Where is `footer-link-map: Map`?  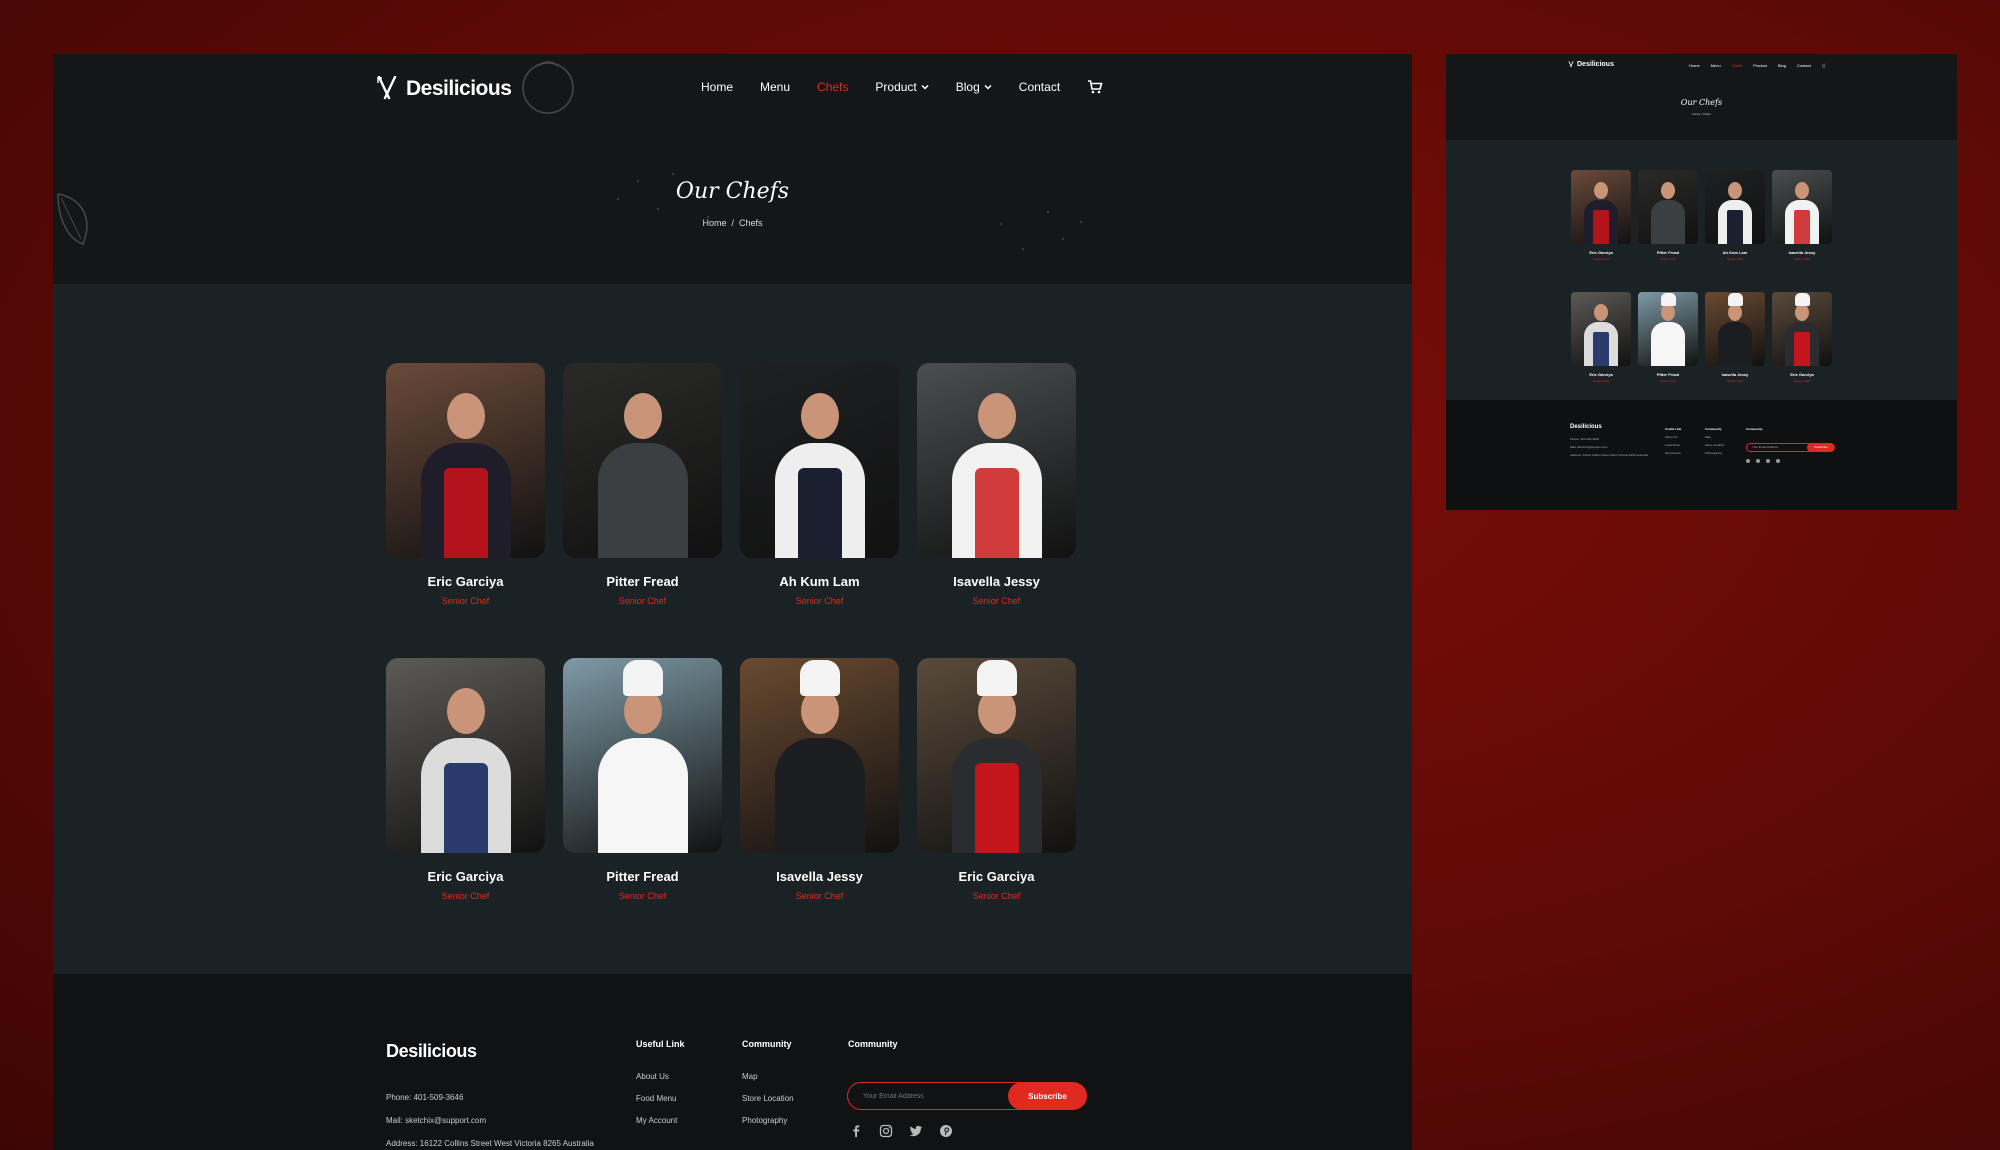 footer-link-map: Map is located at coordinates (768, 1076).